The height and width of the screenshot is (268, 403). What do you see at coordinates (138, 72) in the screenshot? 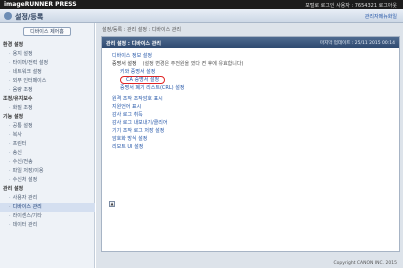
I see `menu-link-label: 키와 증명서 설정` at bounding box center [138, 72].